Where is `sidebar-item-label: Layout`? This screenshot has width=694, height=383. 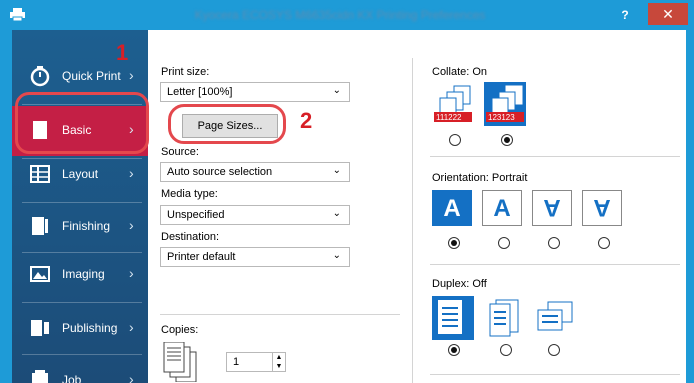
sidebar-item-label: Layout is located at coordinates (80, 174).